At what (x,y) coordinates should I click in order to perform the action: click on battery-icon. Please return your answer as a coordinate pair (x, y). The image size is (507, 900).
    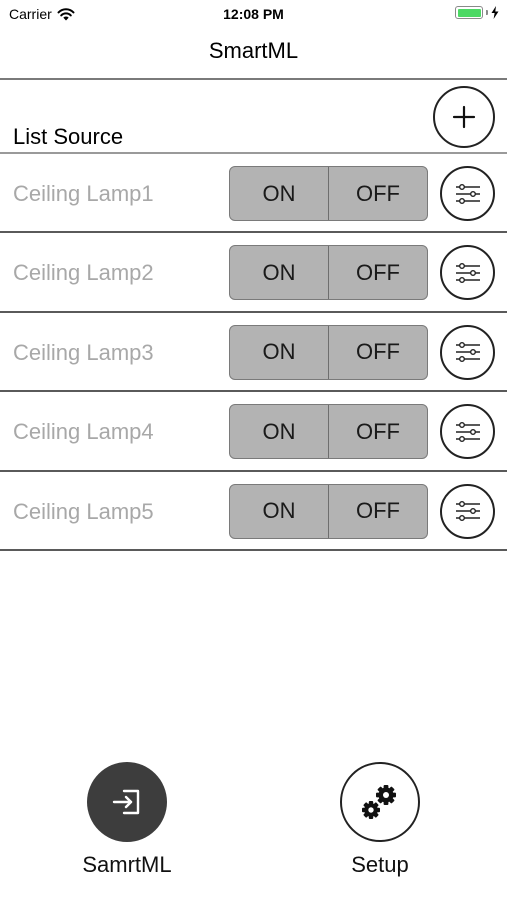
    Looking at the image, I should click on (469, 12).